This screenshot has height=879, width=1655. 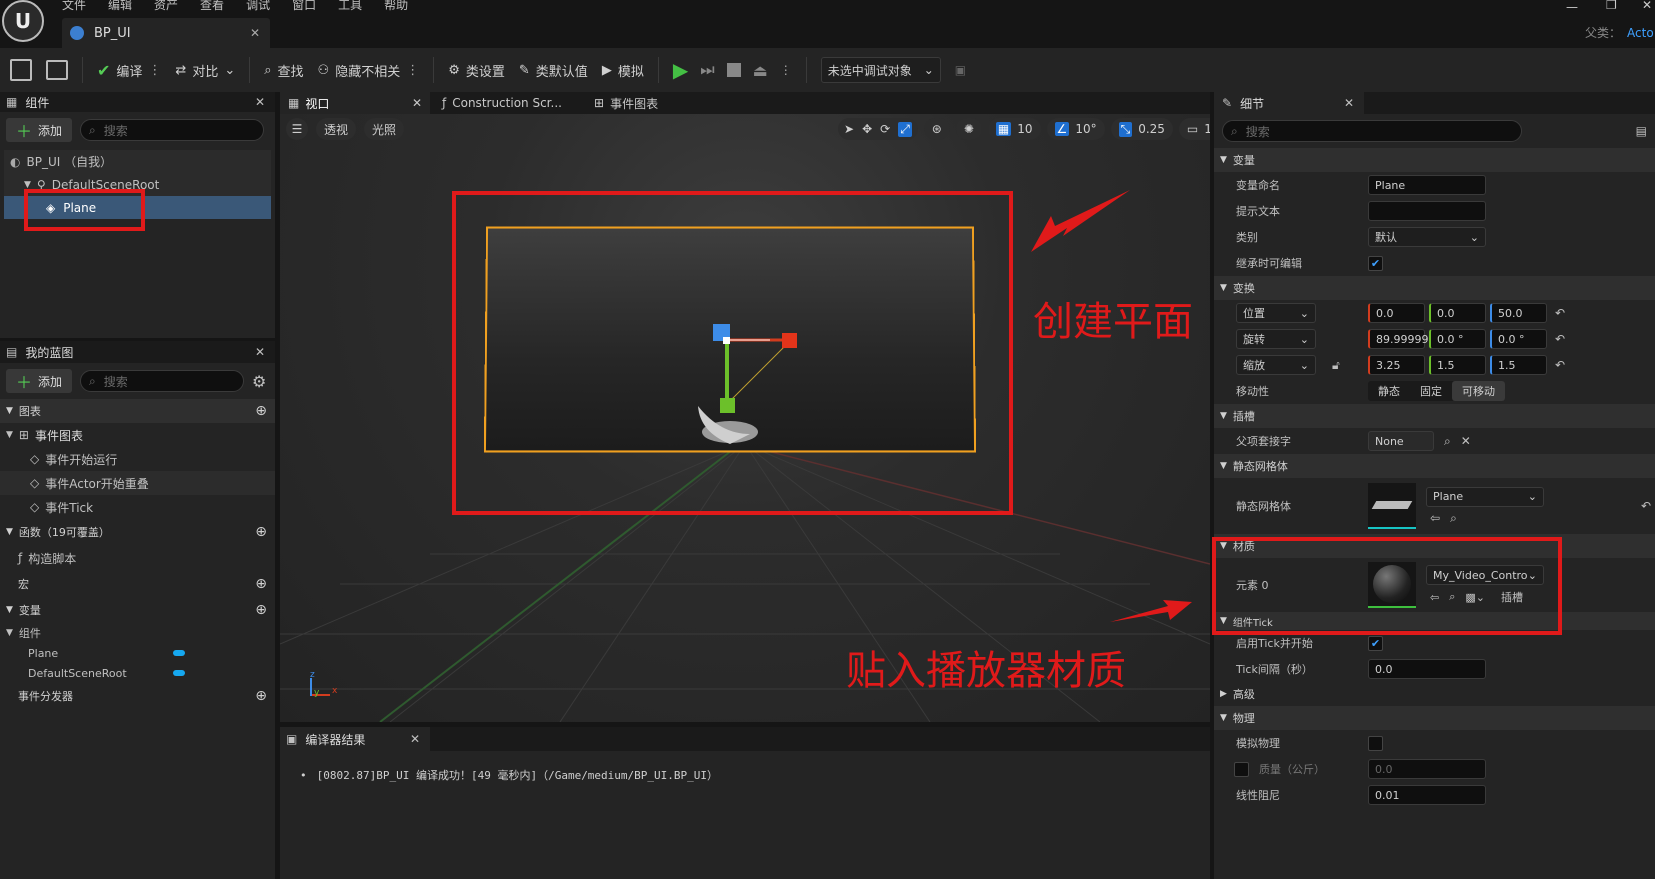 I want to click on section-static-mesh: ▼ 静态网格体, so click(x=1434, y=466).